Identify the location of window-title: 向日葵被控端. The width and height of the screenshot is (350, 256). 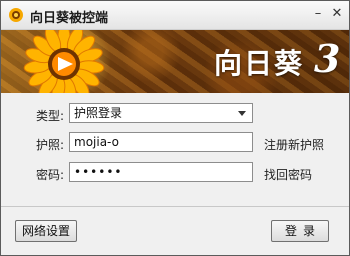
(69, 18).